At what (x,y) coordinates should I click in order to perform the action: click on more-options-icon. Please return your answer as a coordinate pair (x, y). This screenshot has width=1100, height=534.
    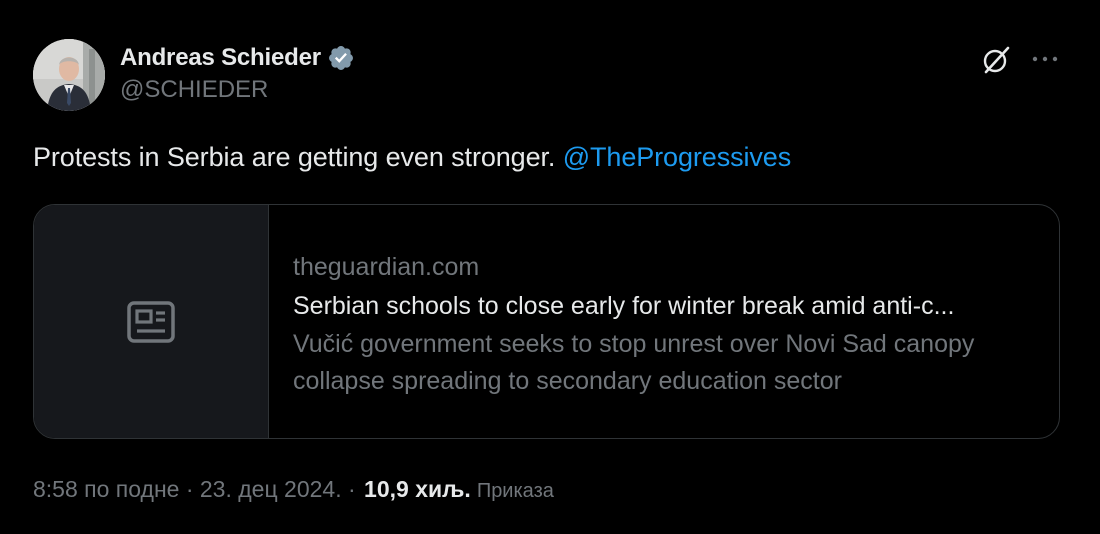
    Looking at the image, I should click on (1045, 59).